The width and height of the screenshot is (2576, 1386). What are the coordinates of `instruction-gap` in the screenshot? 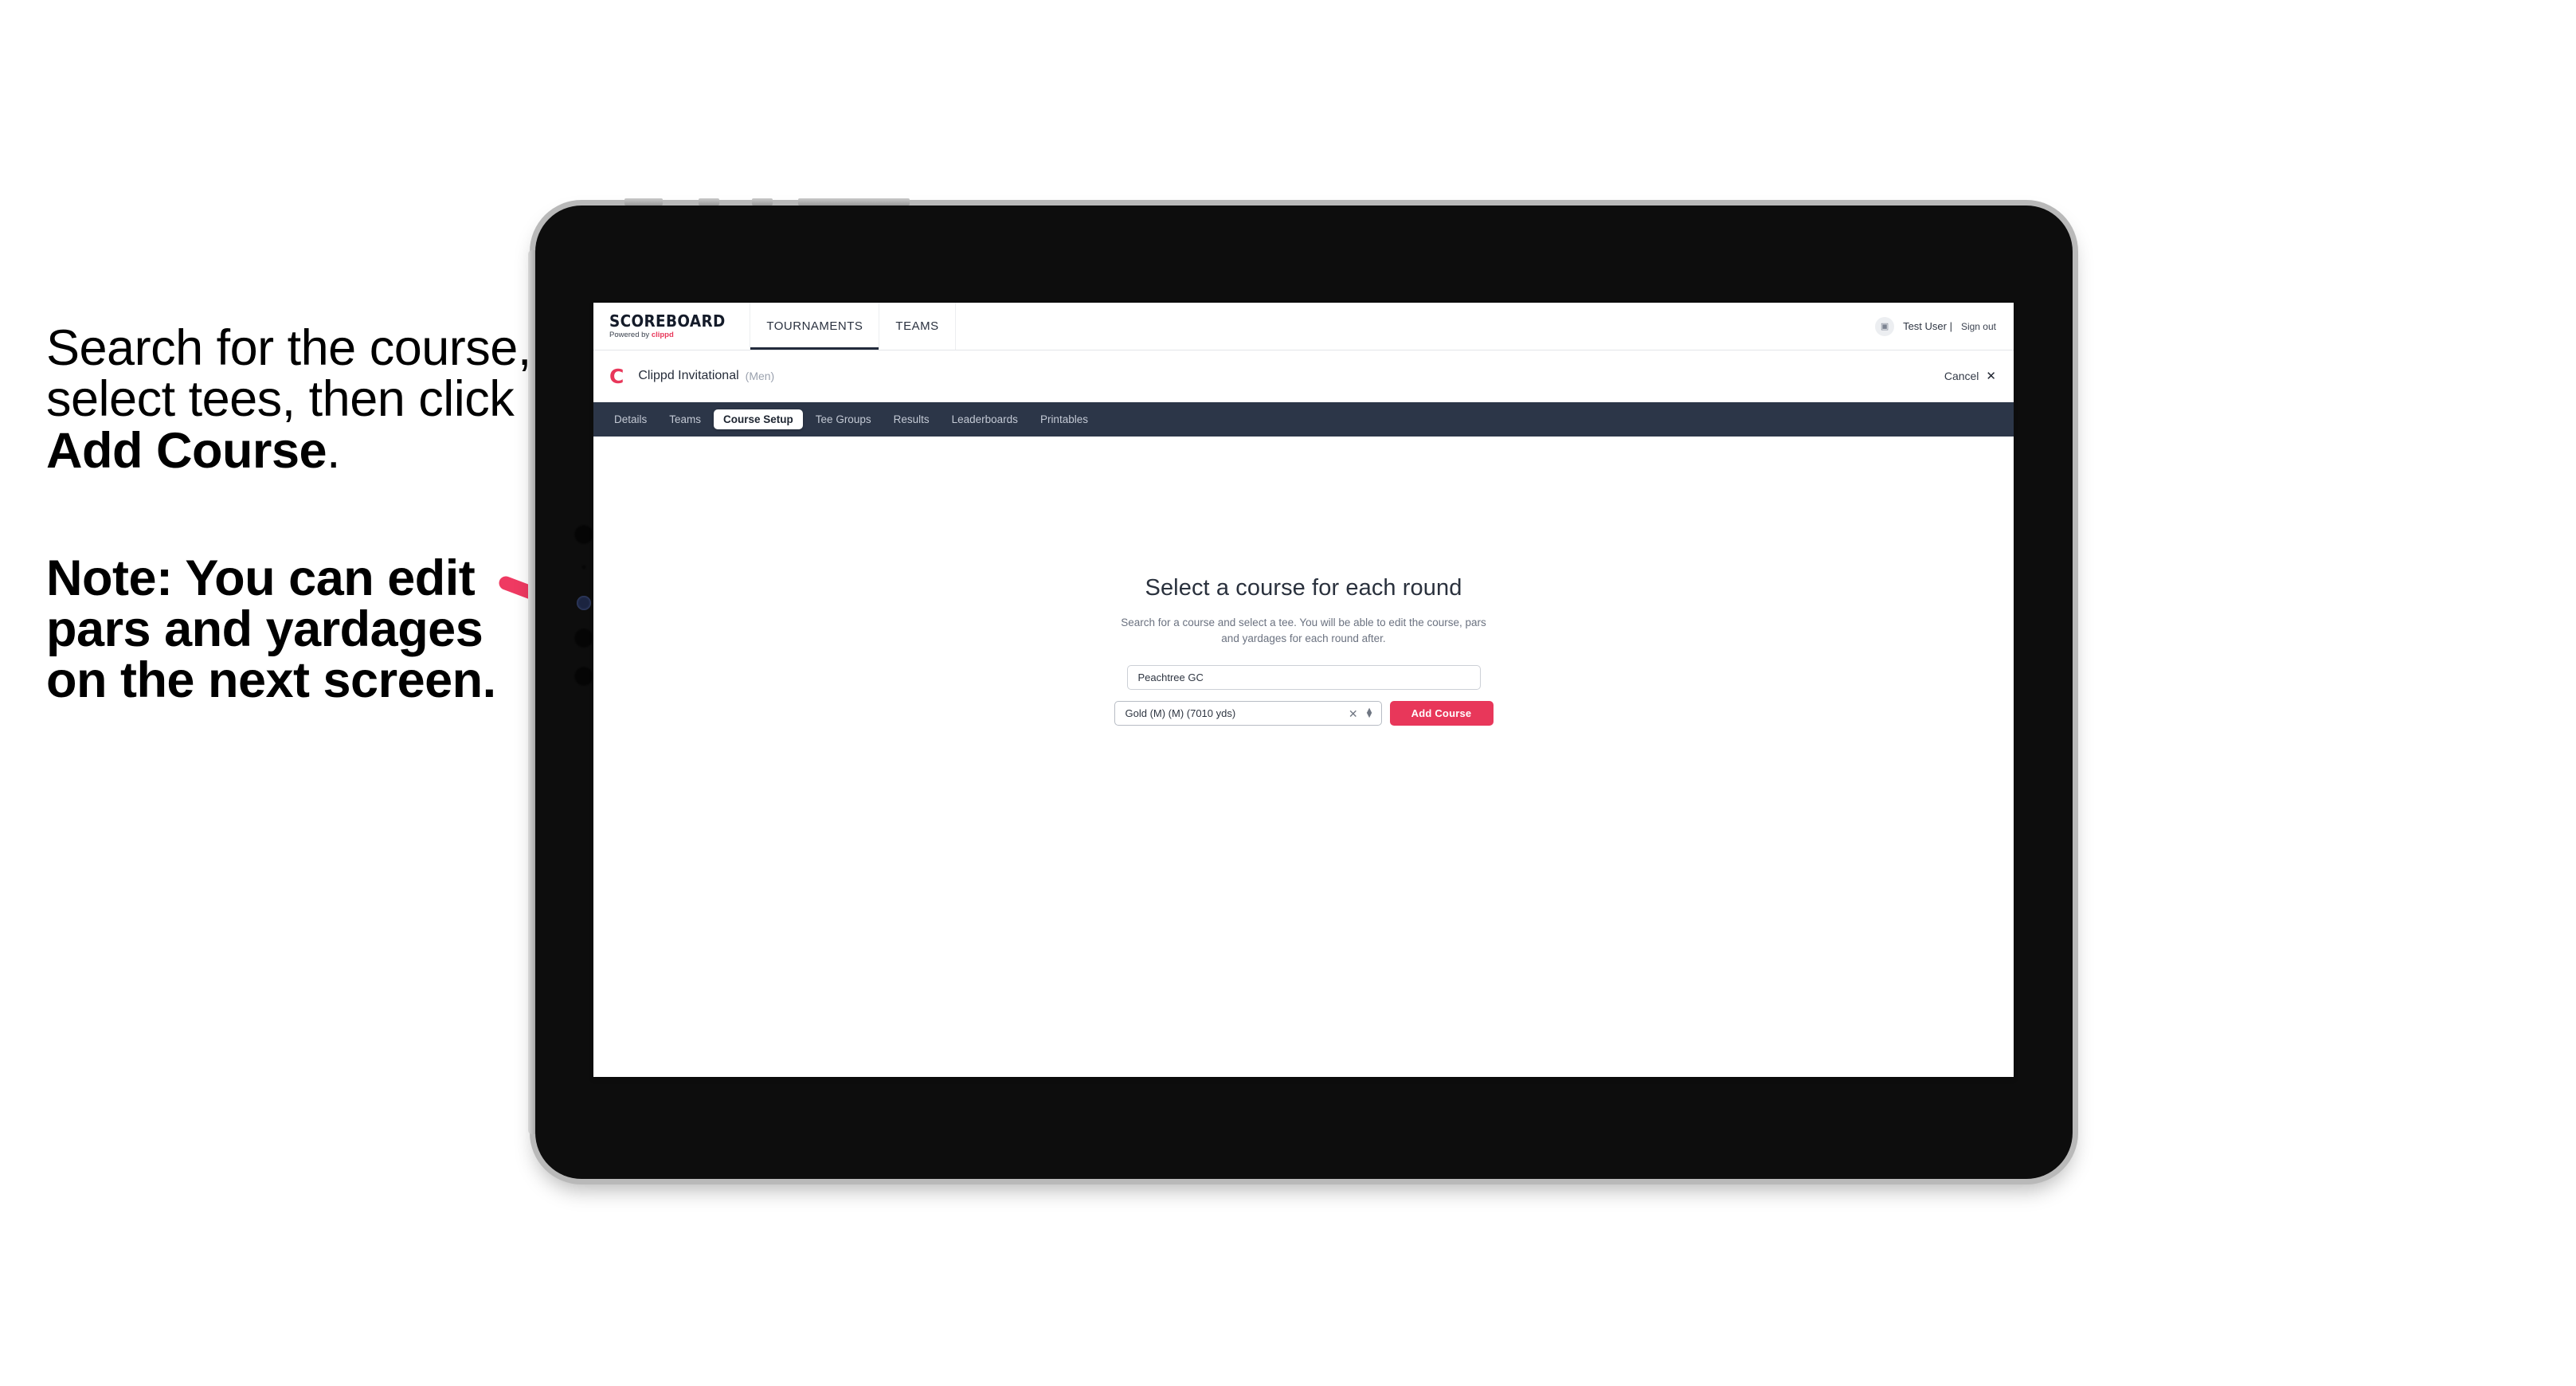 It's located at (289, 514).